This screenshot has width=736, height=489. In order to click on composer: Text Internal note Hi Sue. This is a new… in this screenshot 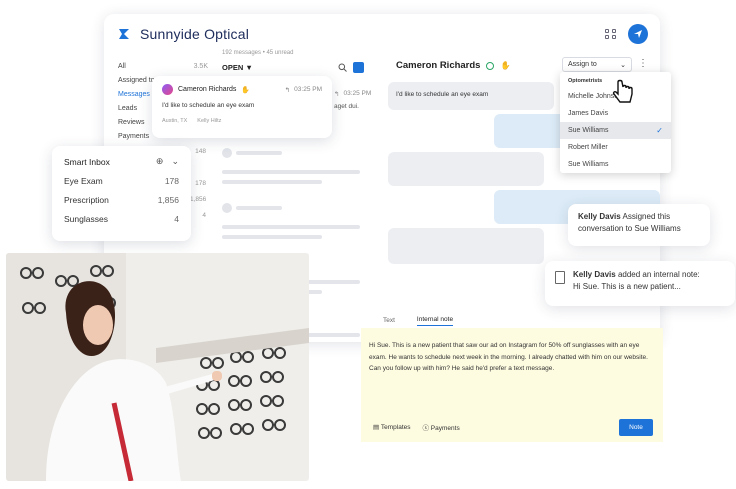, I will do `click(512, 377)`.